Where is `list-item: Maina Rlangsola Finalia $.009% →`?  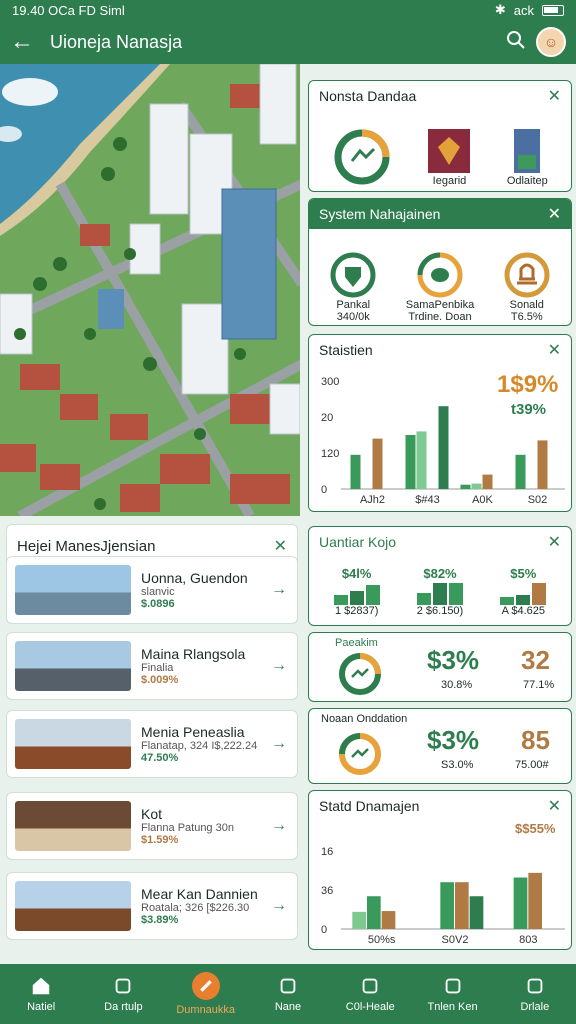
list-item: Maina Rlangsola Finalia $.009% → is located at coordinates (152, 666).